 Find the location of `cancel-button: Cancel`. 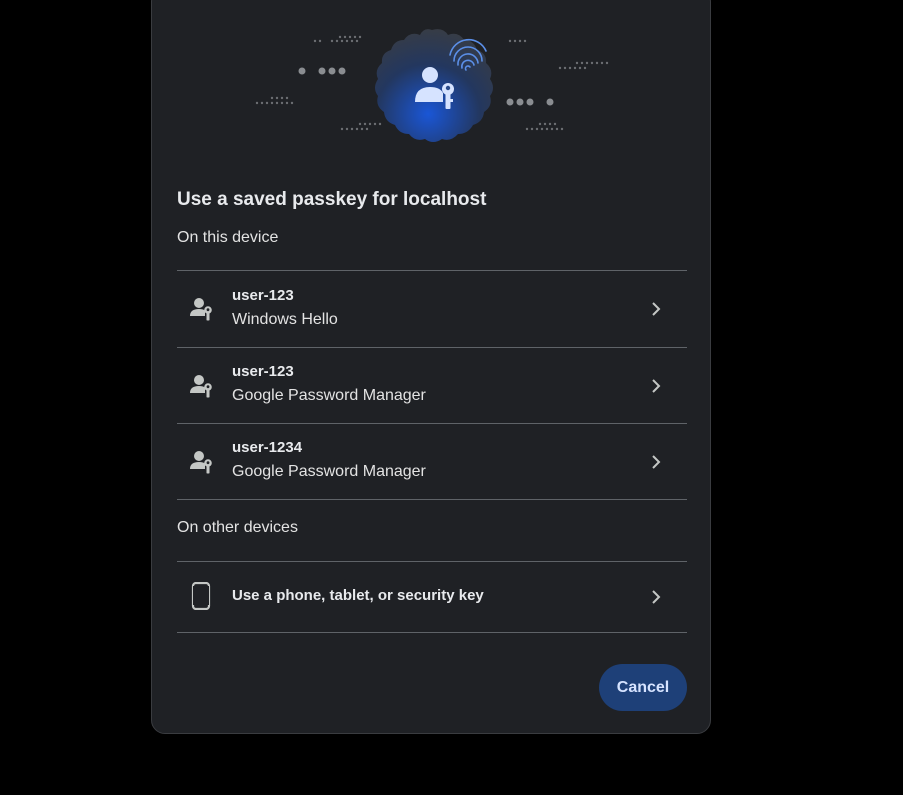

cancel-button: Cancel is located at coordinates (643, 687).